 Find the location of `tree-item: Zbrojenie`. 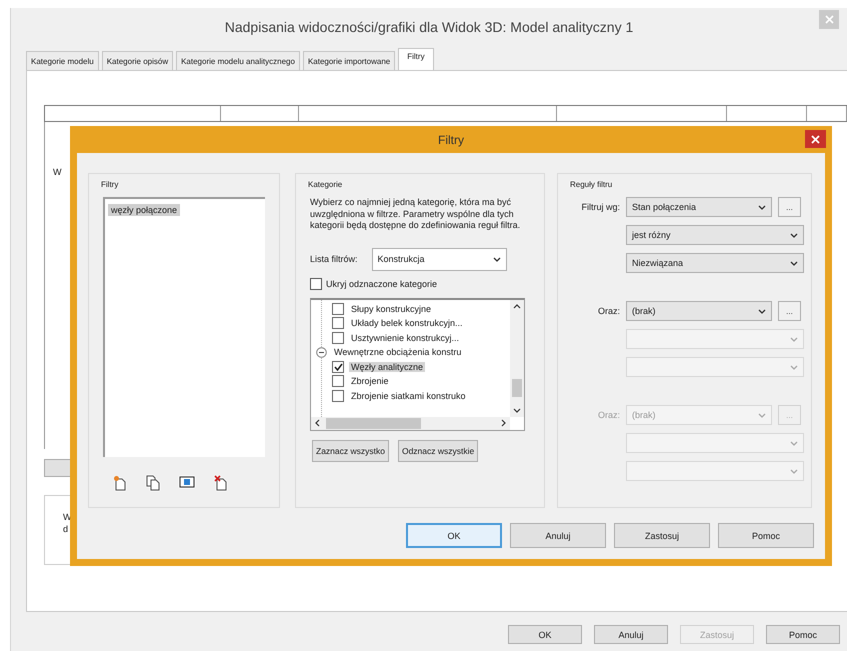

tree-item: Zbrojenie is located at coordinates (370, 381).